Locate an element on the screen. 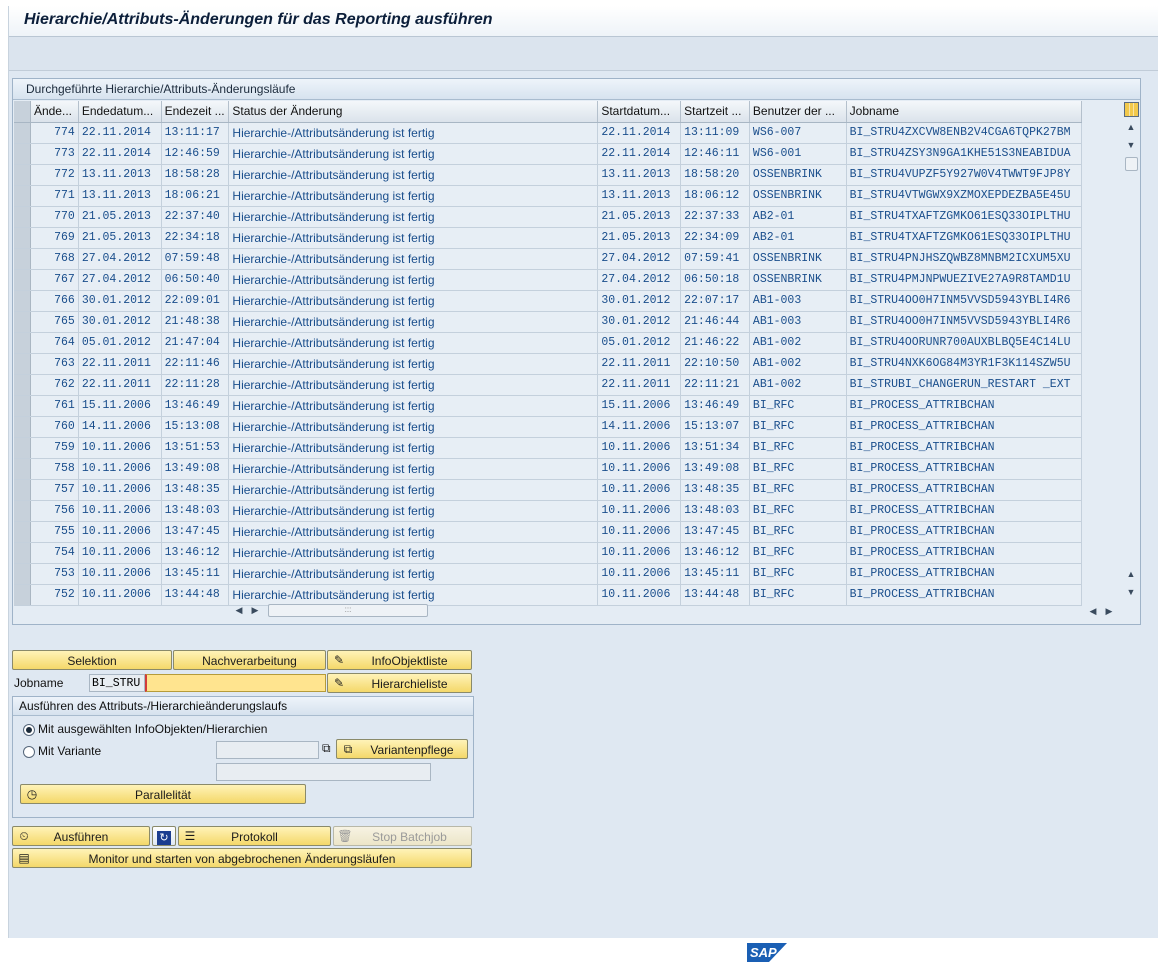 The height and width of the screenshot is (966, 1158). cell-aenderung: 759 is located at coordinates (55, 448).